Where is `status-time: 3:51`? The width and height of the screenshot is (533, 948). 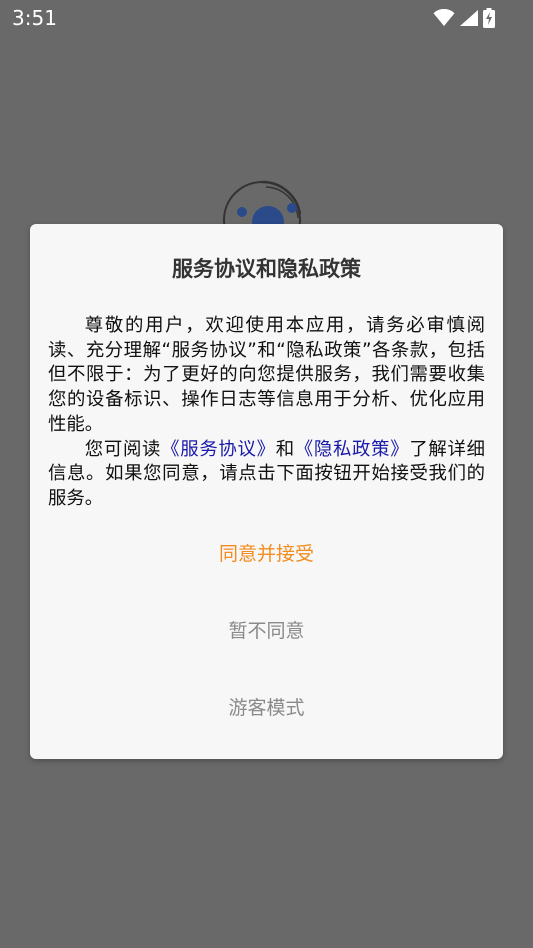 status-time: 3:51 is located at coordinates (34, 18).